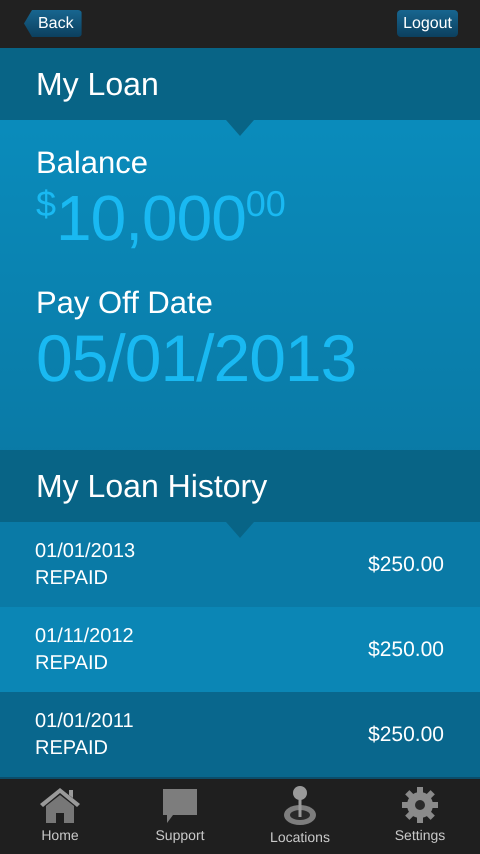 The image size is (480, 854). I want to click on balance-amount: 10,000, so click(151, 218).